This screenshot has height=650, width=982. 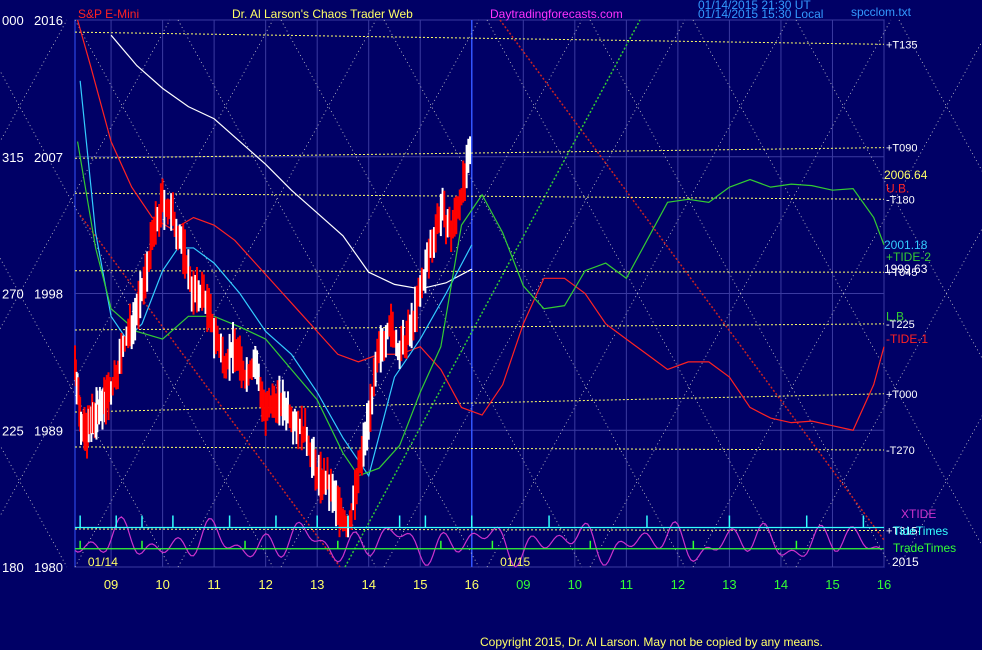 What do you see at coordinates (924, 548) in the screenshot?
I see `legend-entry: TradeTimes` at bounding box center [924, 548].